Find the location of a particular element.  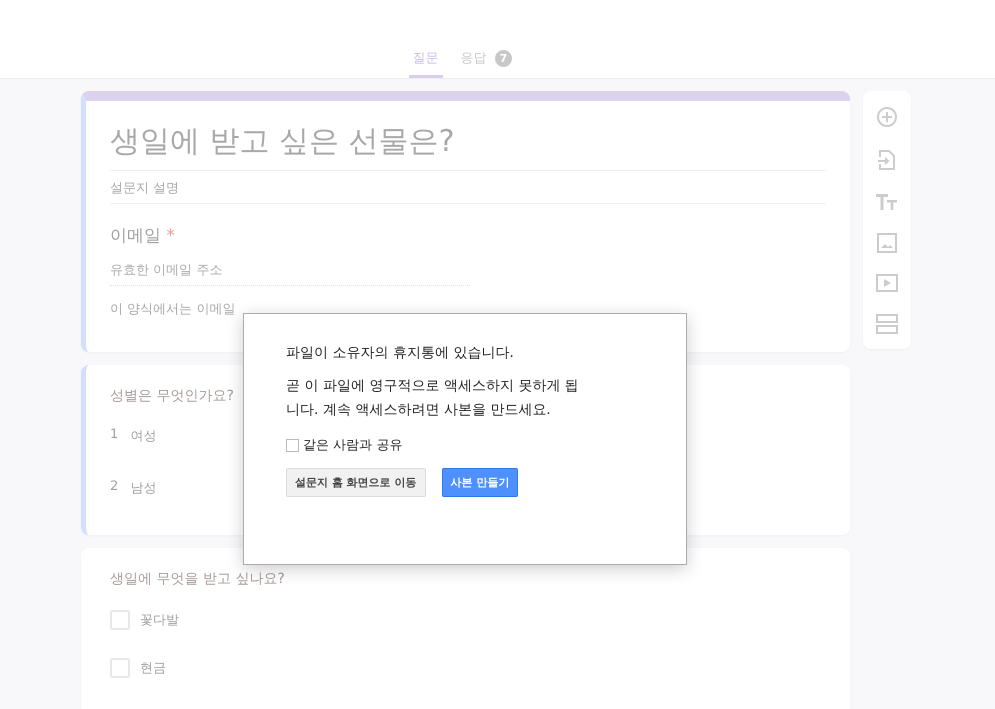

image-icon is located at coordinates (887, 242).